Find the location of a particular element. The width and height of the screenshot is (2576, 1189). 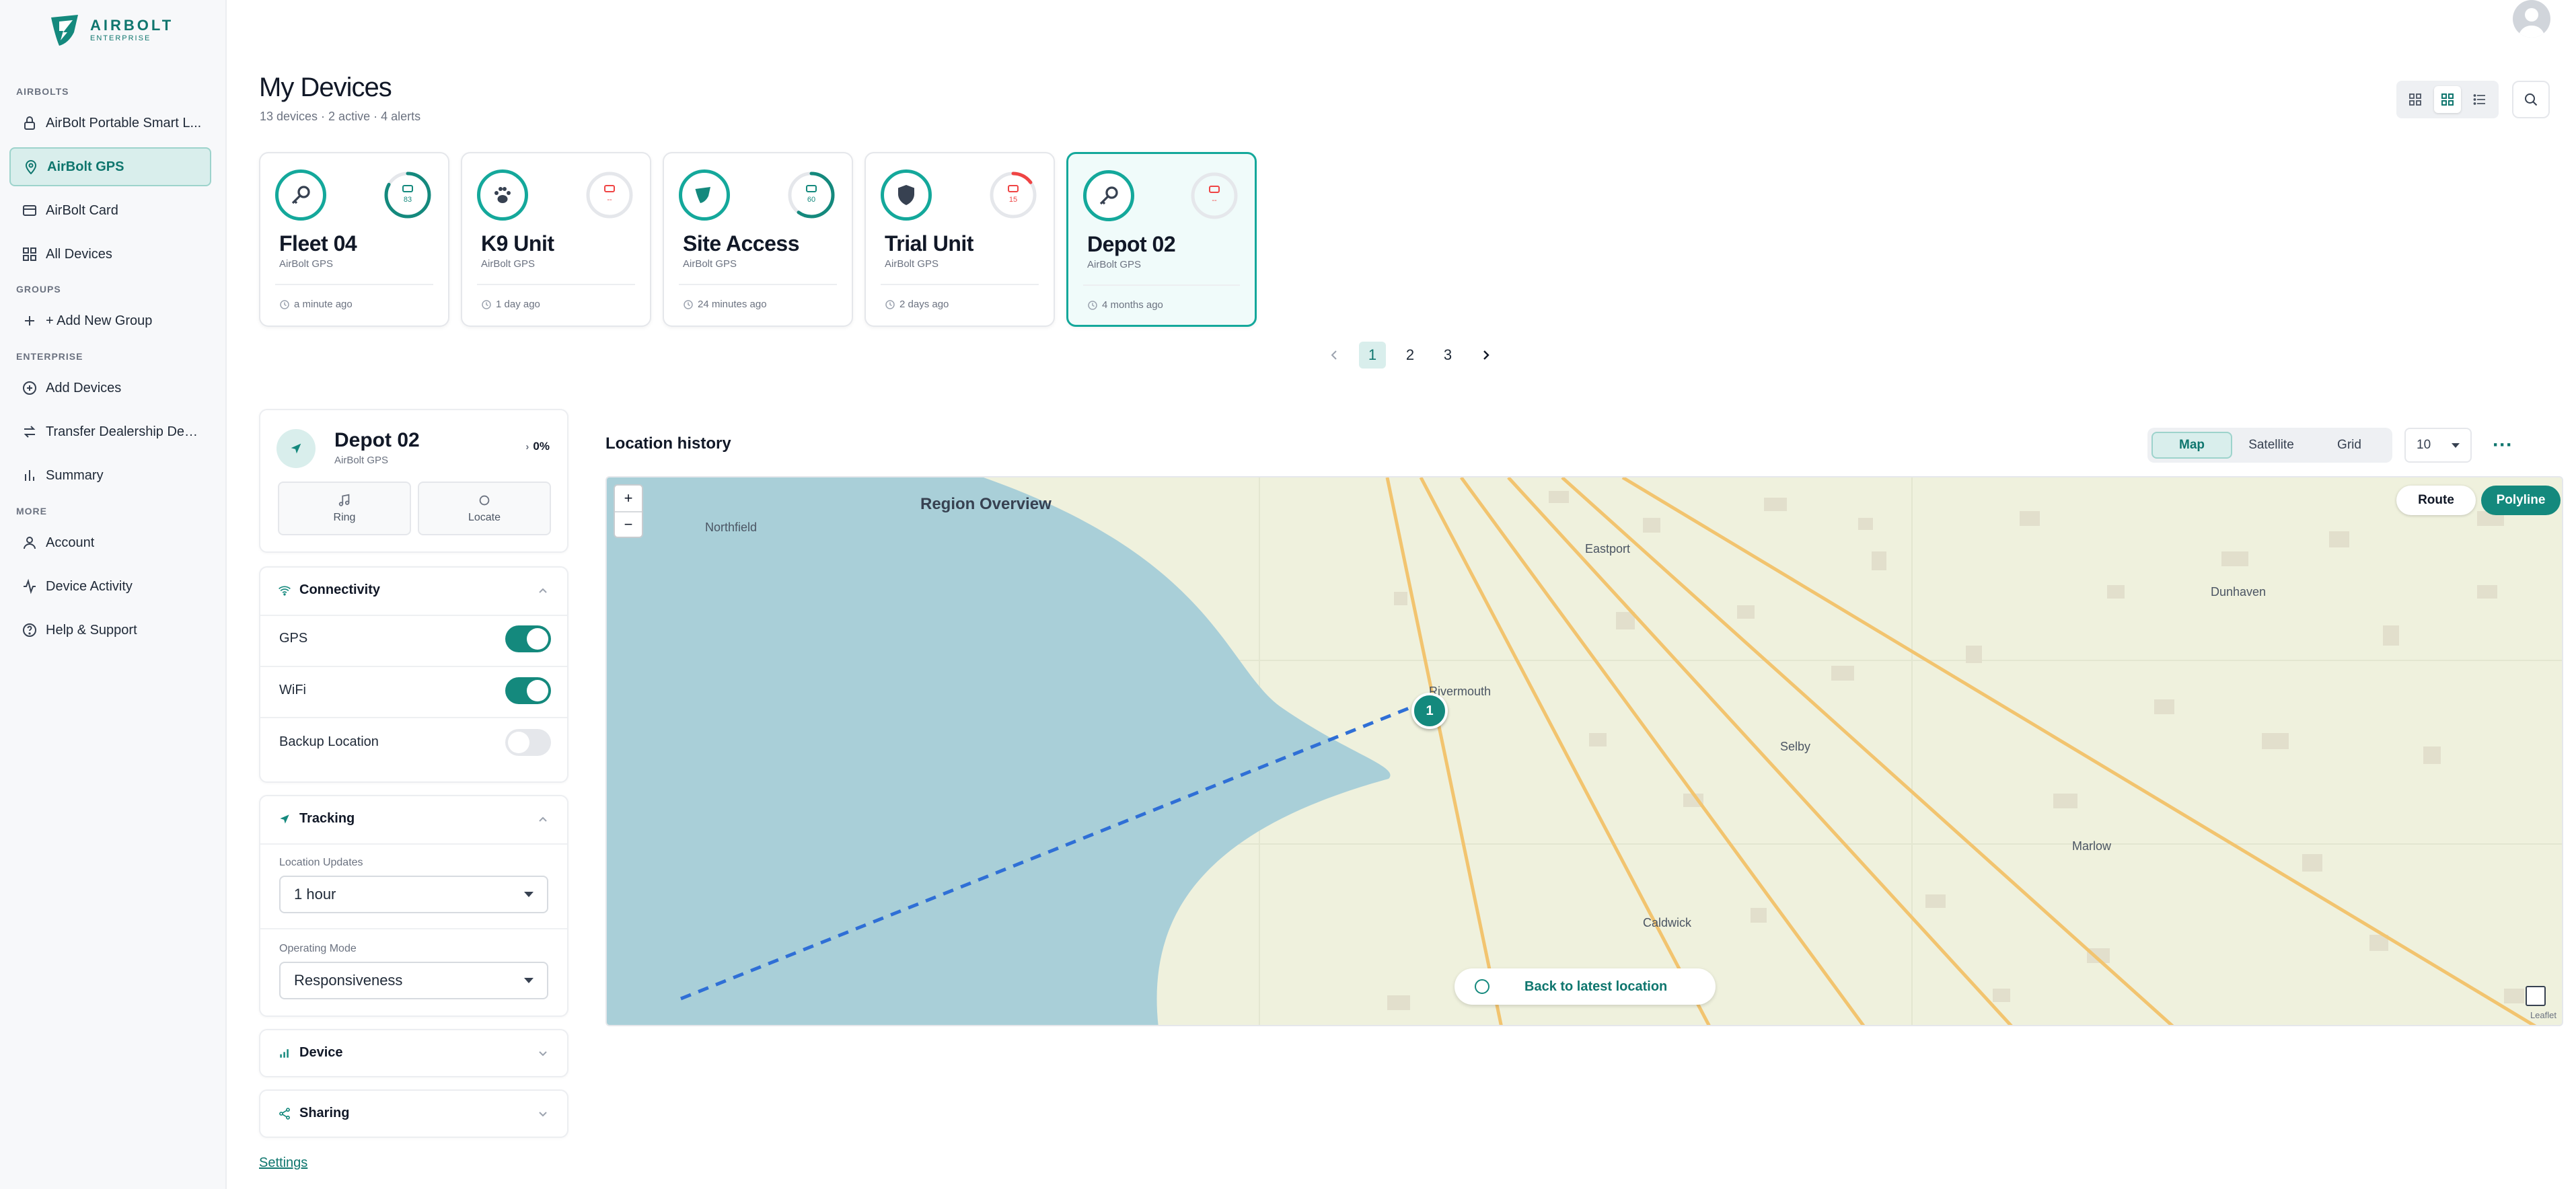

locate-button: Locate is located at coordinates (485, 509).